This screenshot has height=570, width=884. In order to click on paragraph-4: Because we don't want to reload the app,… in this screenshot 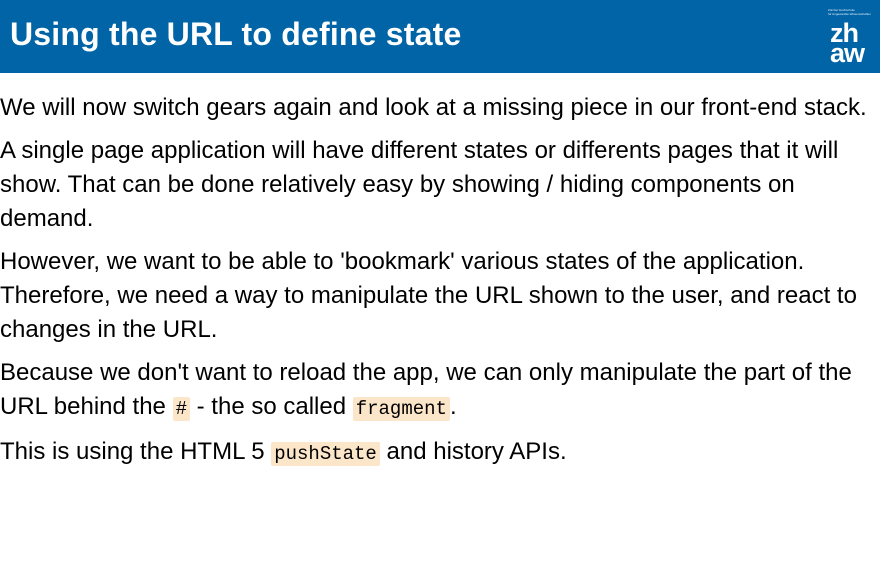, I will do `click(442, 391)`.